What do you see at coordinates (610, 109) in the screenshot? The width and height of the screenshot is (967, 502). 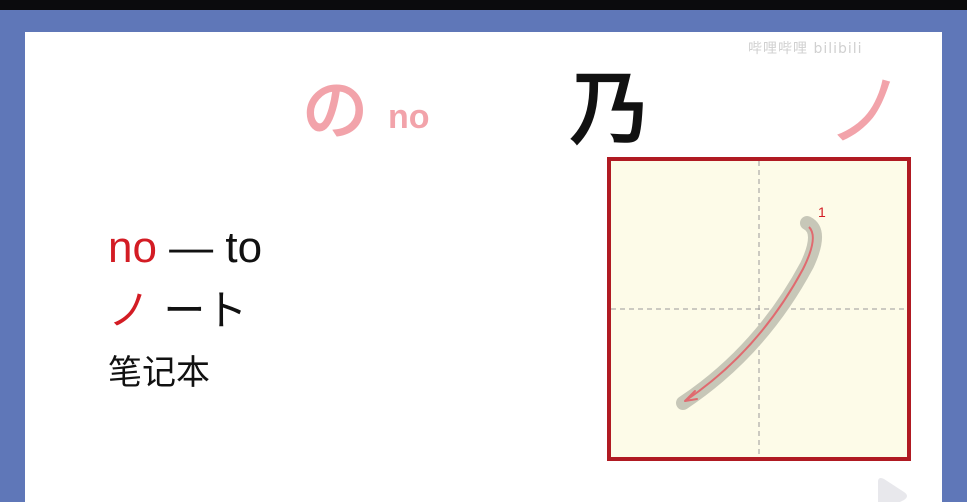 I see `origin-kanji: 乃` at bounding box center [610, 109].